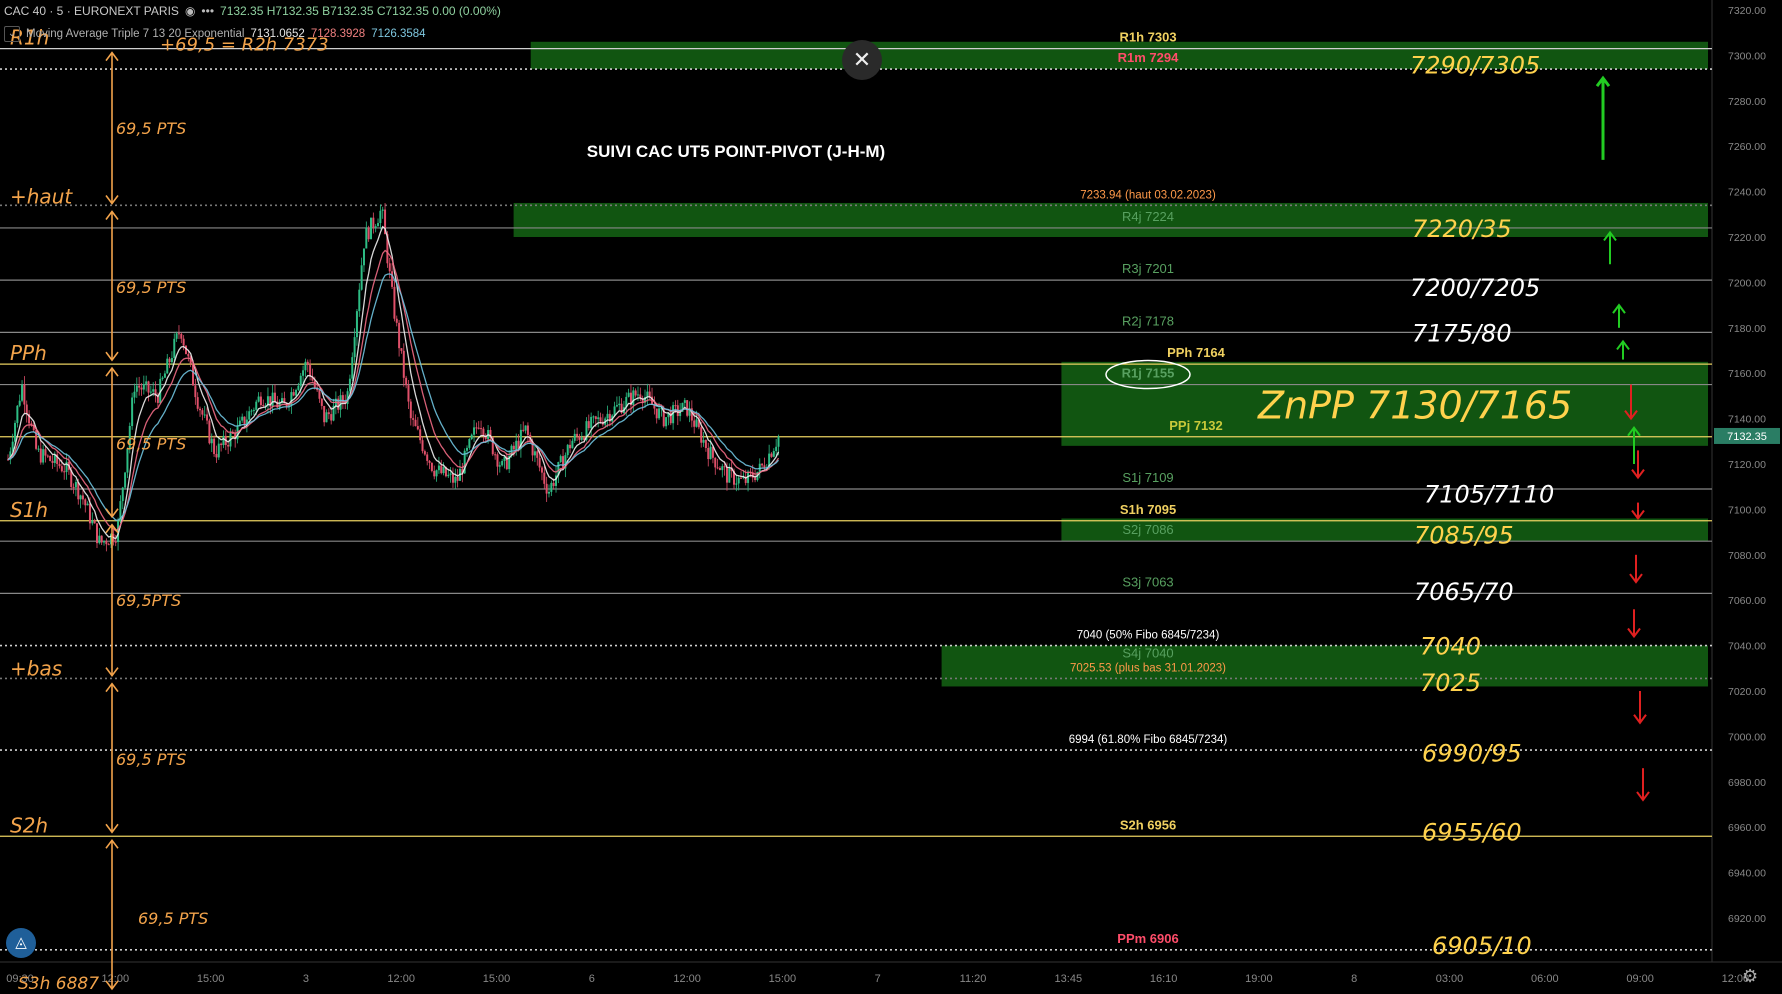  I want to click on pivot-label: S4j 7040, so click(1147, 653).